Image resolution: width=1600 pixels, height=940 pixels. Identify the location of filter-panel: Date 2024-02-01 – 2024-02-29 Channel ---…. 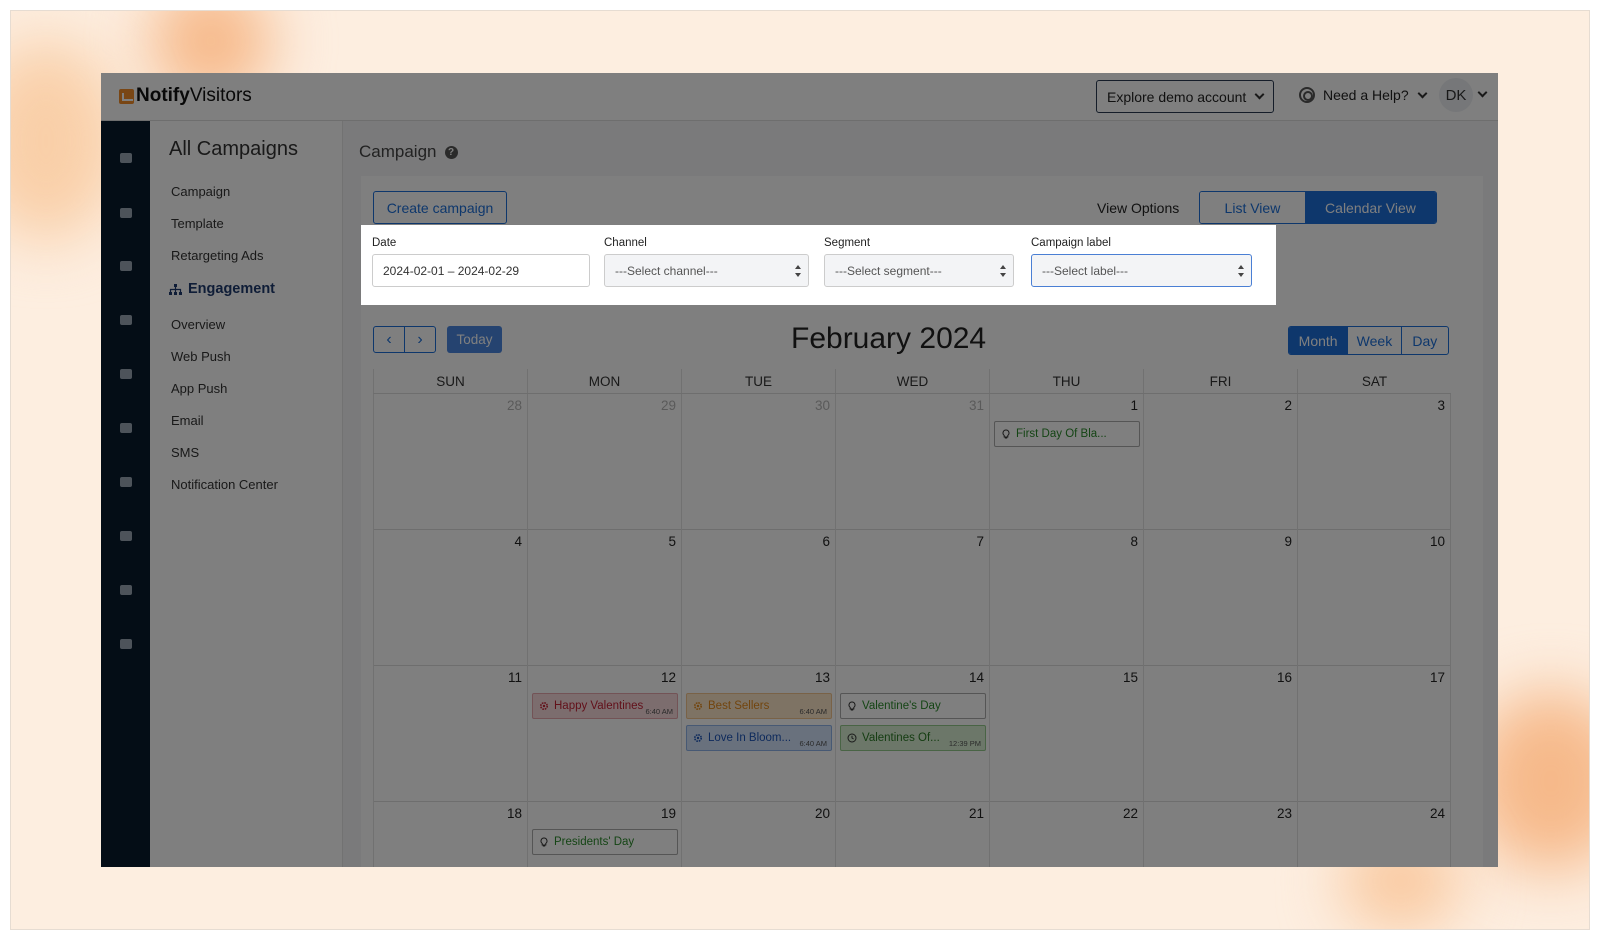
(816, 265).